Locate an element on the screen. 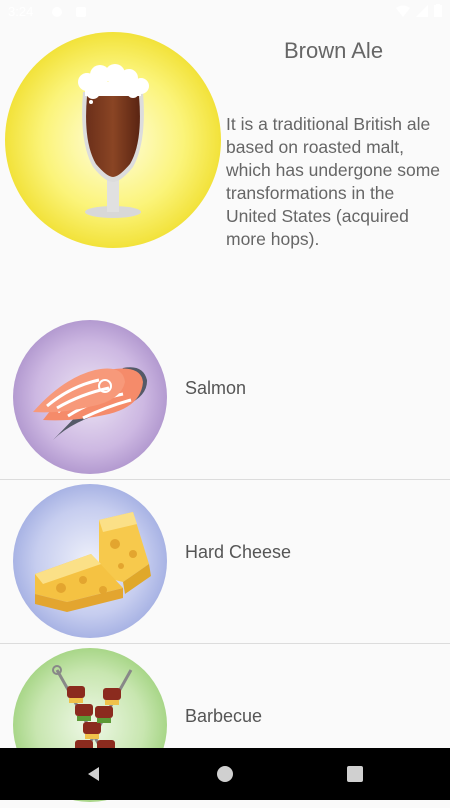 The height and width of the screenshot is (808, 450). signal-icon is located at coordinates (422, 10).